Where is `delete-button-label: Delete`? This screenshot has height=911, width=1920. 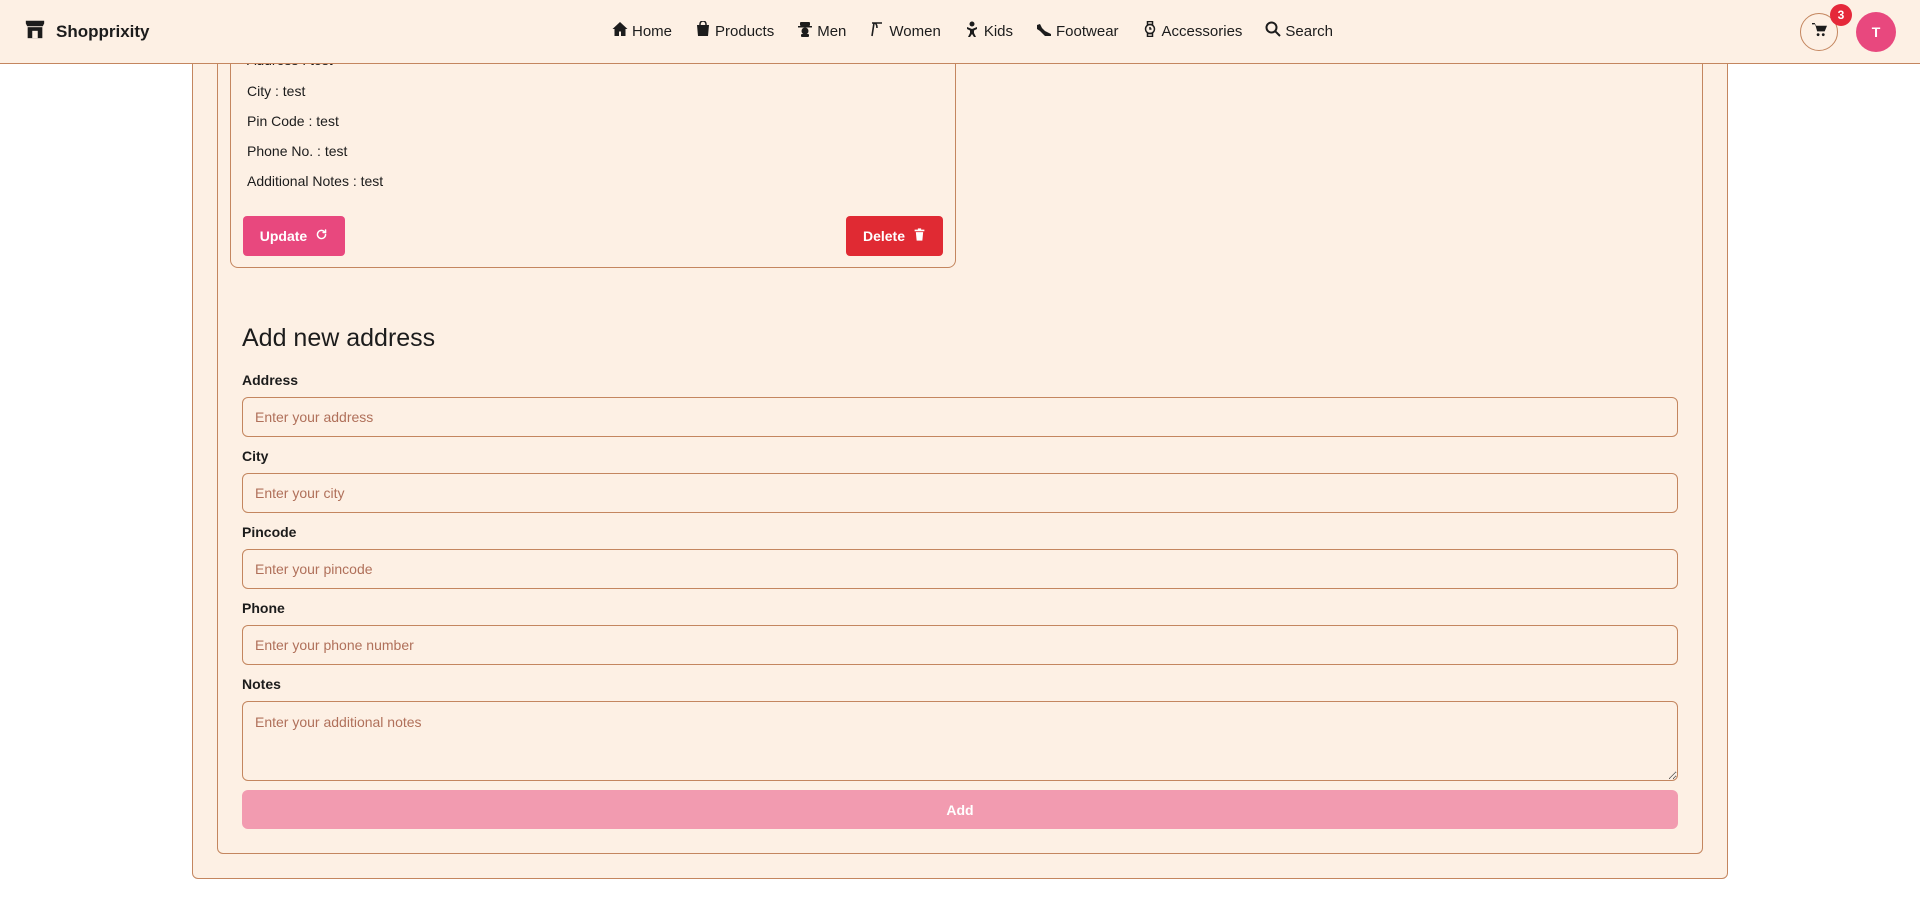 delete-button-label: Delete is located at coordinates (884, 236).